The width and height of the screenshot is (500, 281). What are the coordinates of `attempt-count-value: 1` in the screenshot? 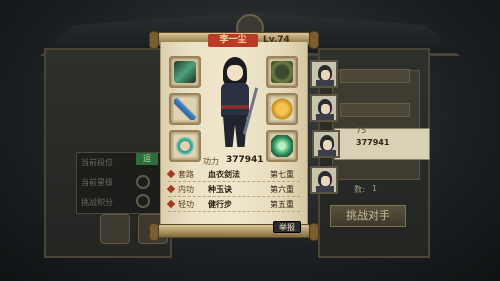 It's located at (375, 188).